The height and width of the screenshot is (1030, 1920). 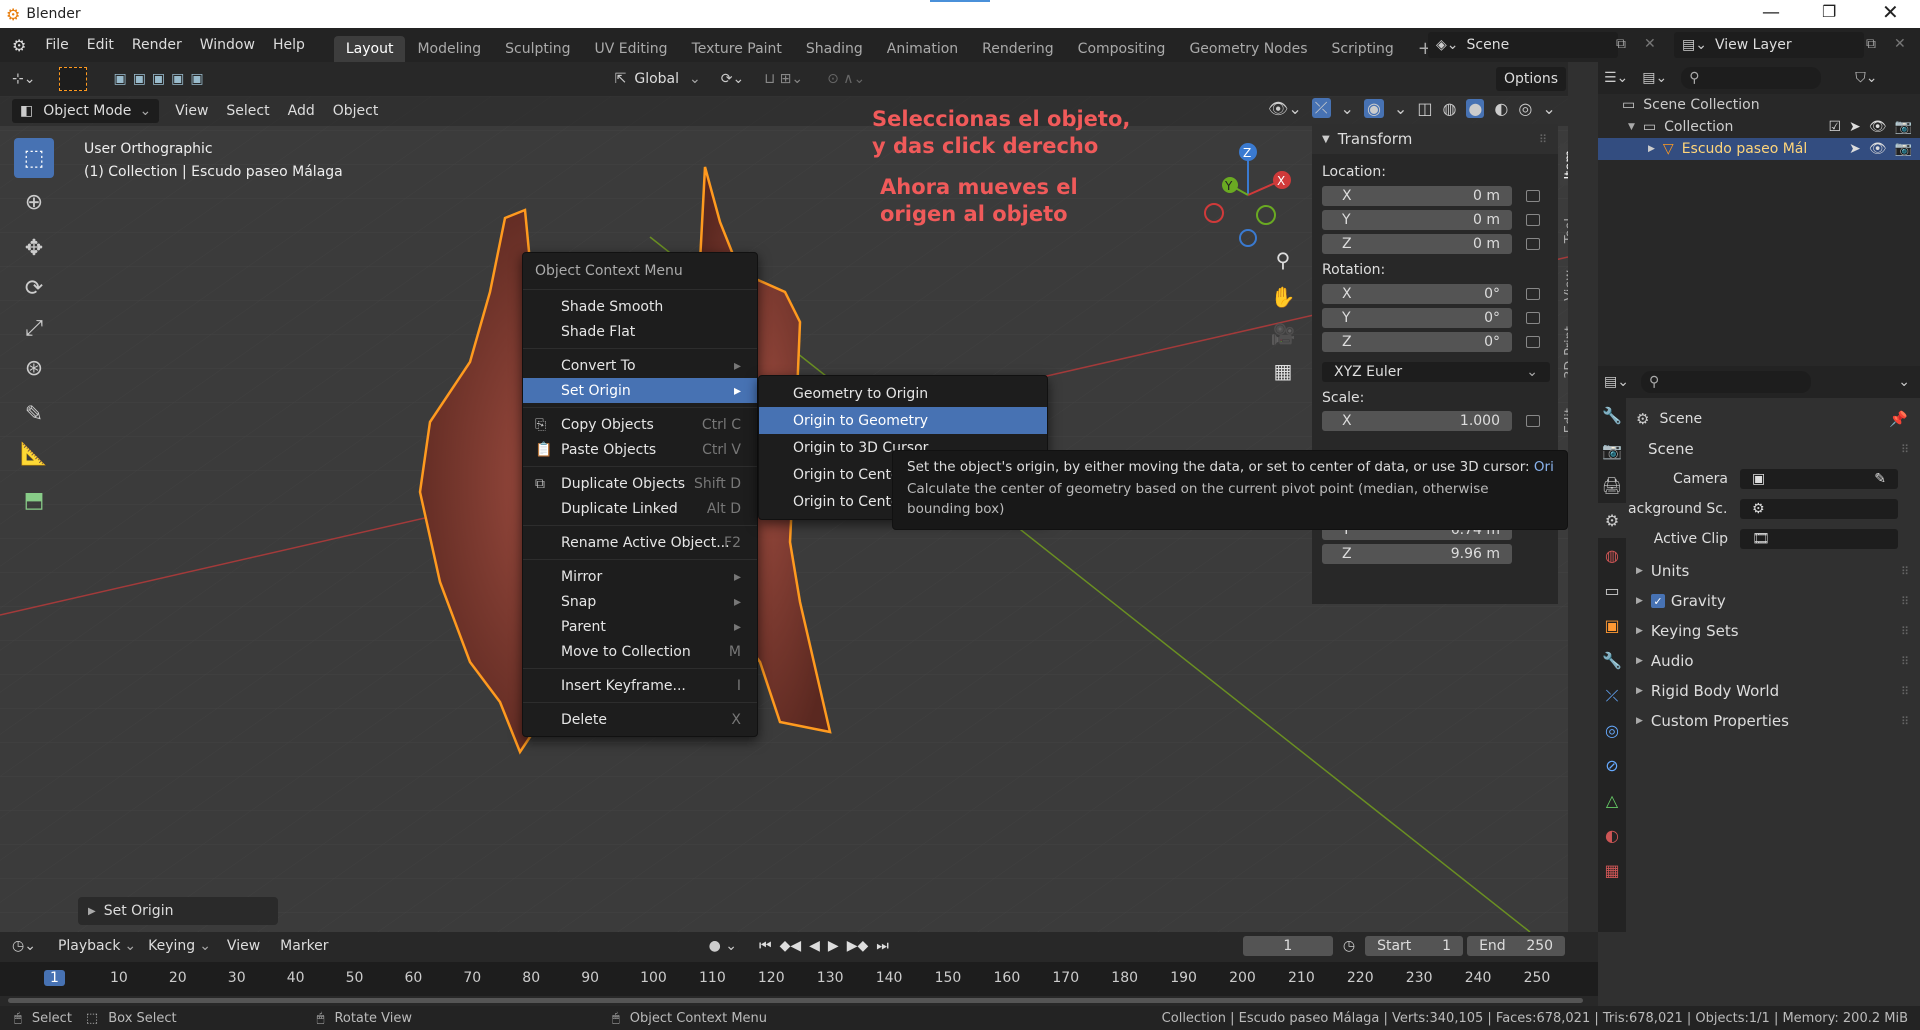 I want to click on texture-tab-icon: ▦, so click(x=1612, y=870).